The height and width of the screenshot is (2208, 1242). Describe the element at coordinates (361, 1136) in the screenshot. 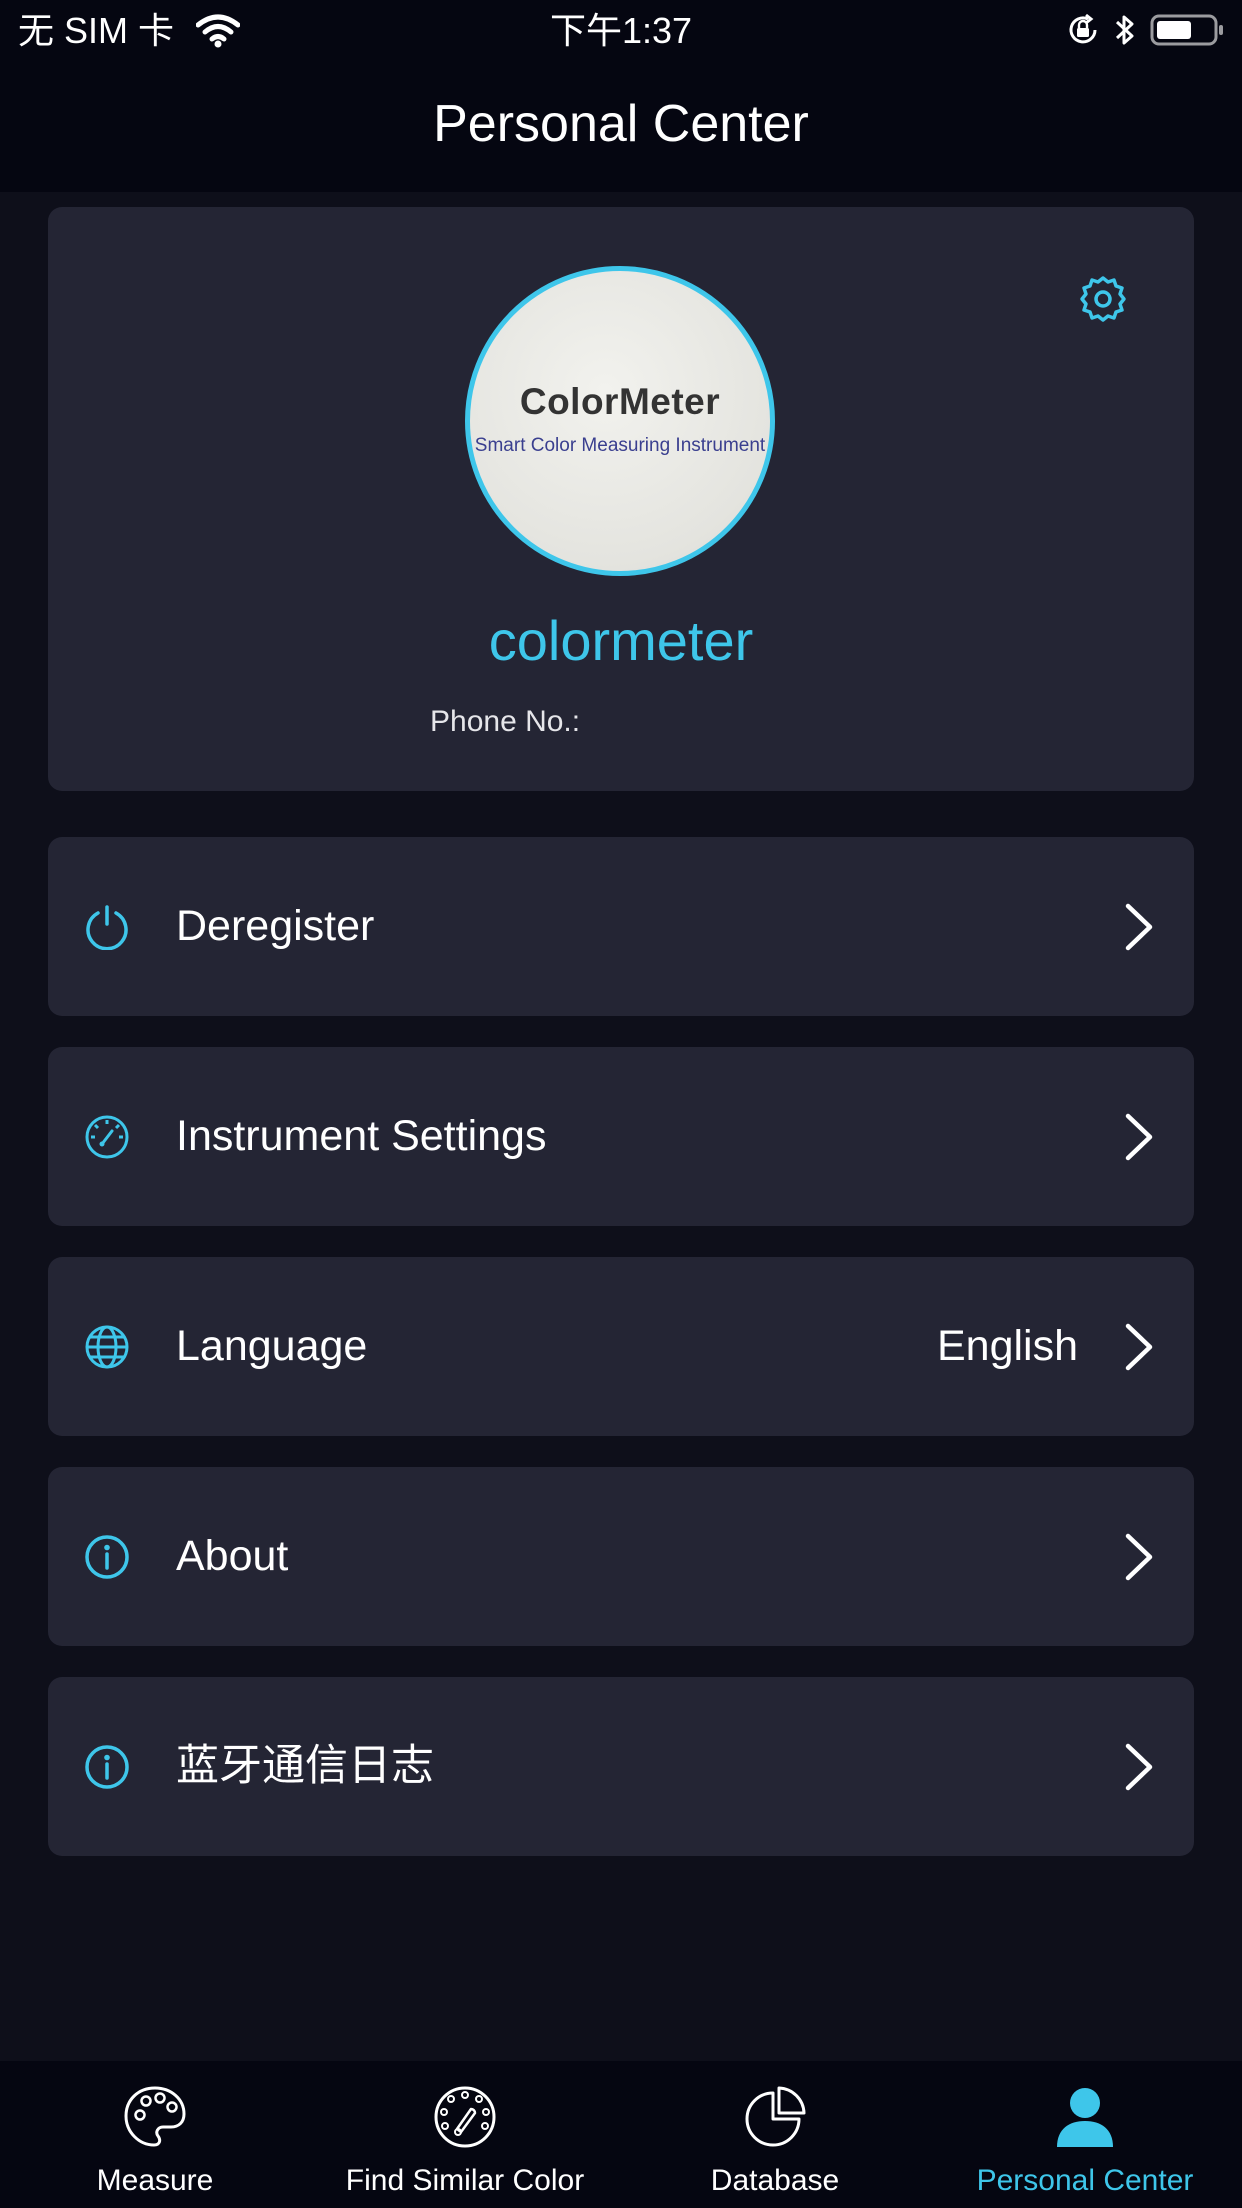

I see `menu-item-label: Instrument Settings` at that location.